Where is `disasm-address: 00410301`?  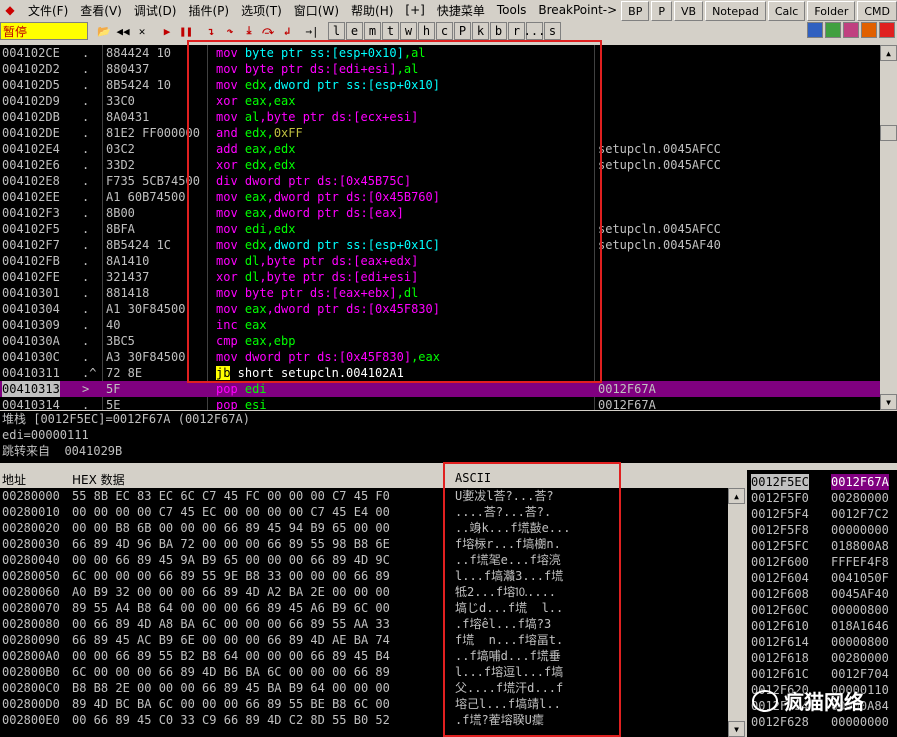 disasm-address: 00410301 is located at coordinates (31, 293).